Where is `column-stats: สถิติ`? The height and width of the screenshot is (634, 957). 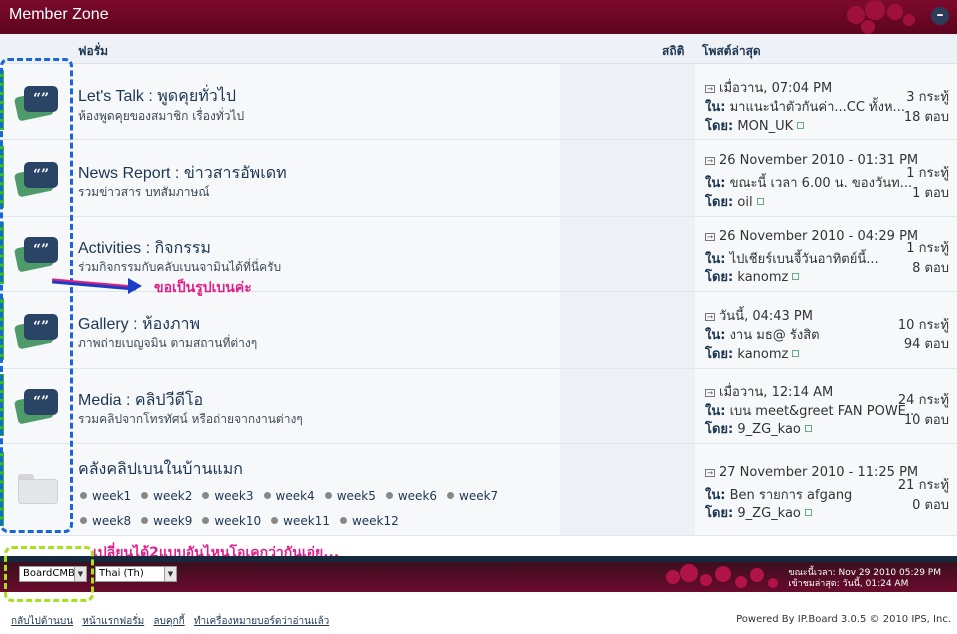 column-stats: สถิติ is located at coordinates (673, 51).